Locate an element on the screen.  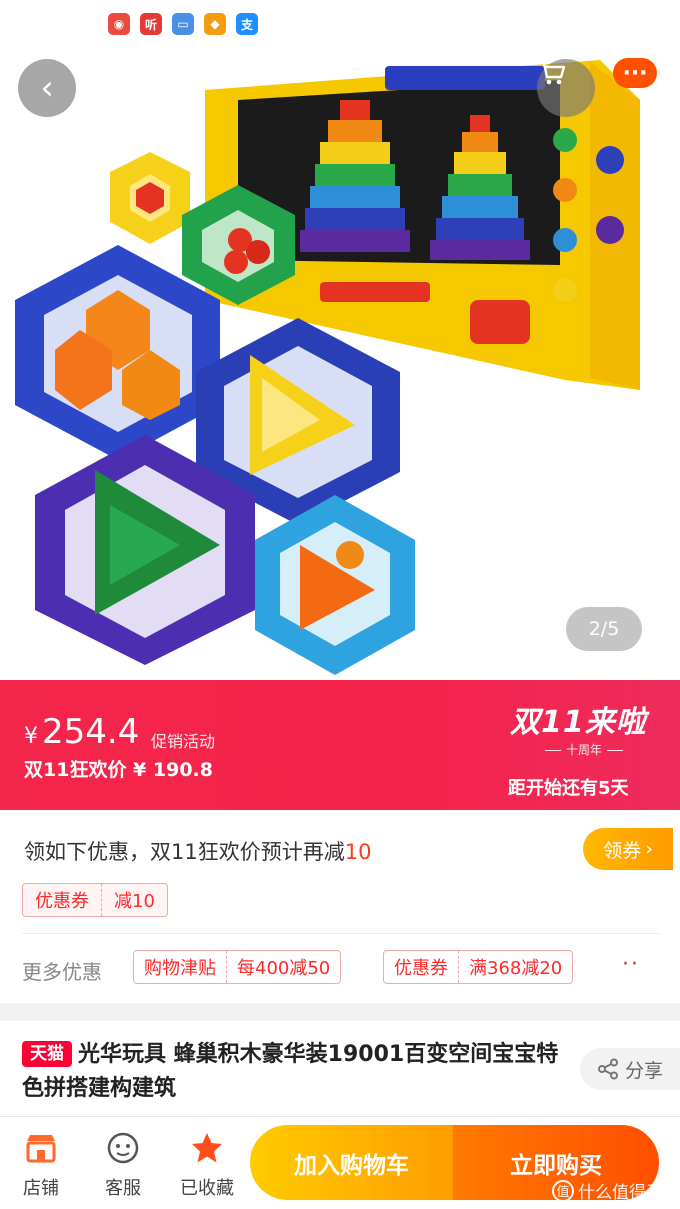
add-to-cart-button: 加入购物车 is located at coordinates (351, 1162).